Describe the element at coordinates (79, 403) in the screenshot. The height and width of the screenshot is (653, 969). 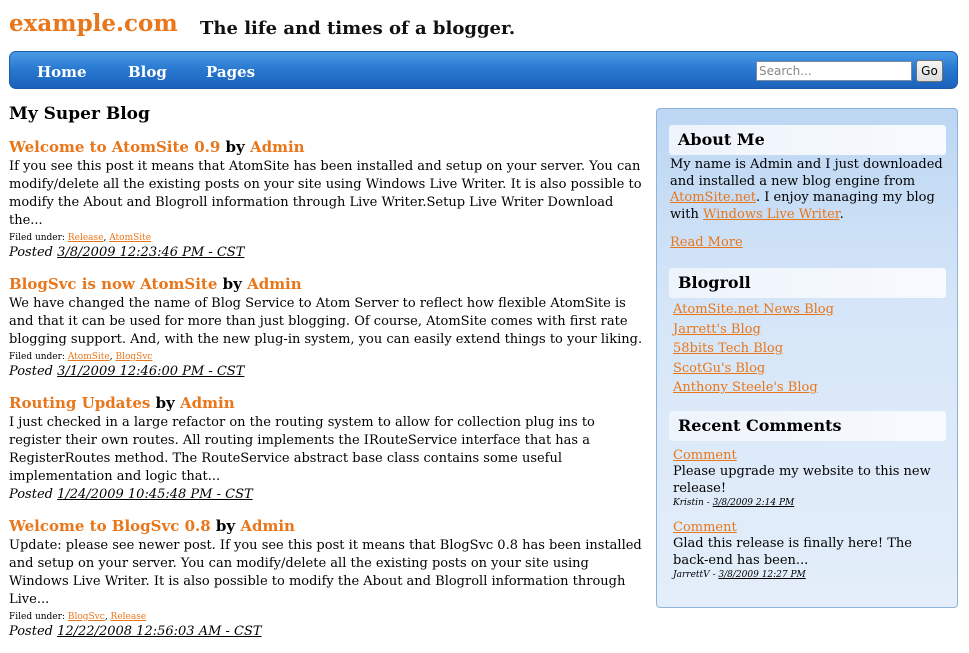
I see `post-title-link: Routing Updates` at that location.